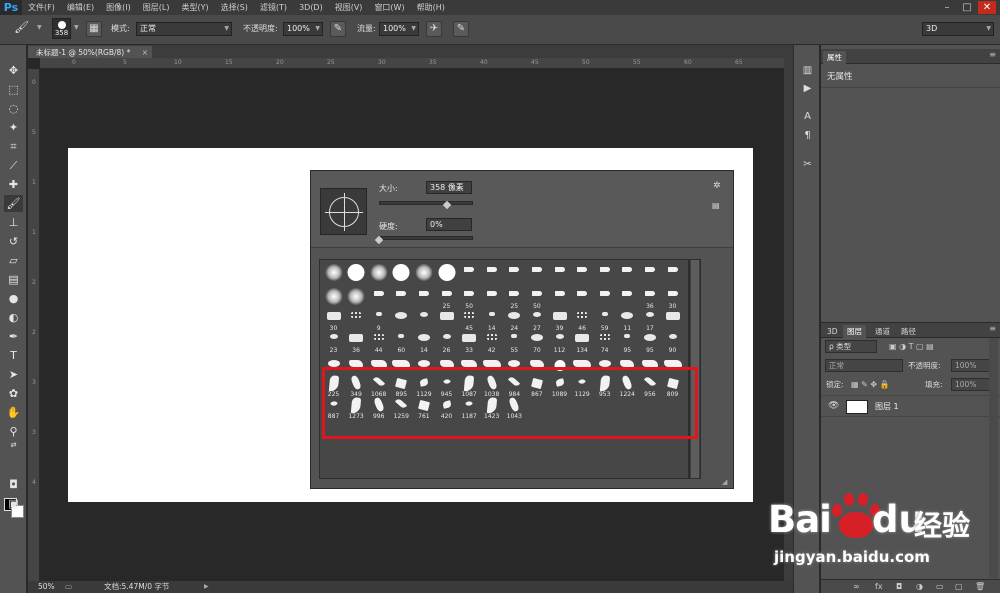  I want to click on zoom-level: 50%, so click(46, 587).